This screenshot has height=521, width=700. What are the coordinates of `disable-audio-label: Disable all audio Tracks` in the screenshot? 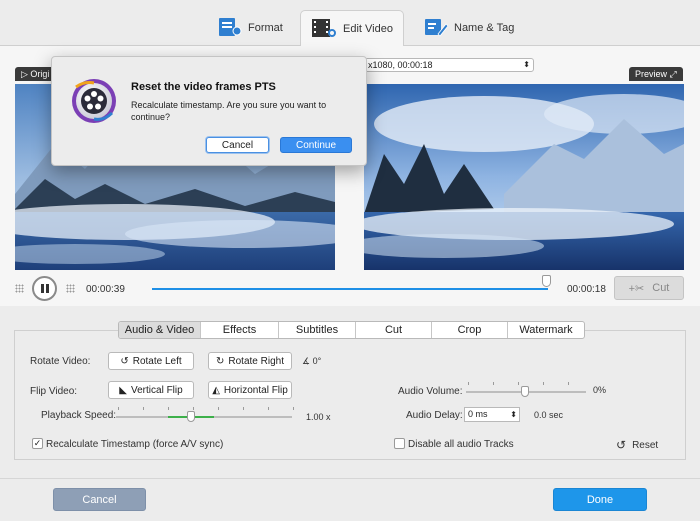 It's located at (461, 444).